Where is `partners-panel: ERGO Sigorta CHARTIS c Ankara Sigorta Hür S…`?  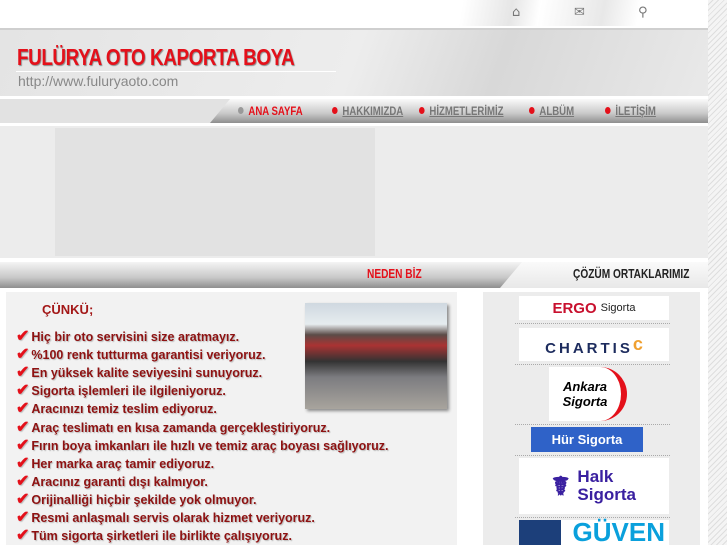
partners-panel: ERGO Sigorta CHARTIS c Ankara Sigorta Hür S… is located at coordinates (591, 419).